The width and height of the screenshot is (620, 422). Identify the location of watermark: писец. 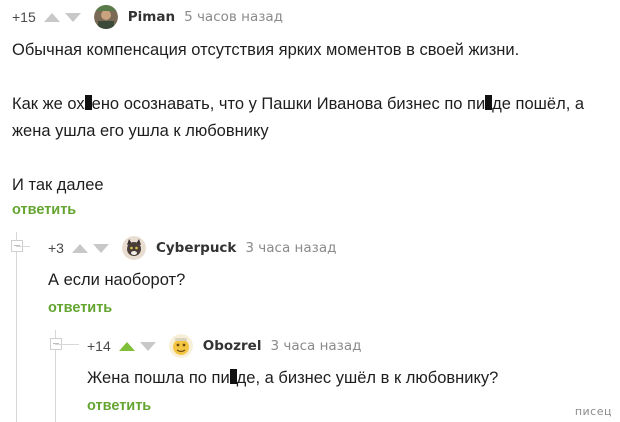
(593, 411).